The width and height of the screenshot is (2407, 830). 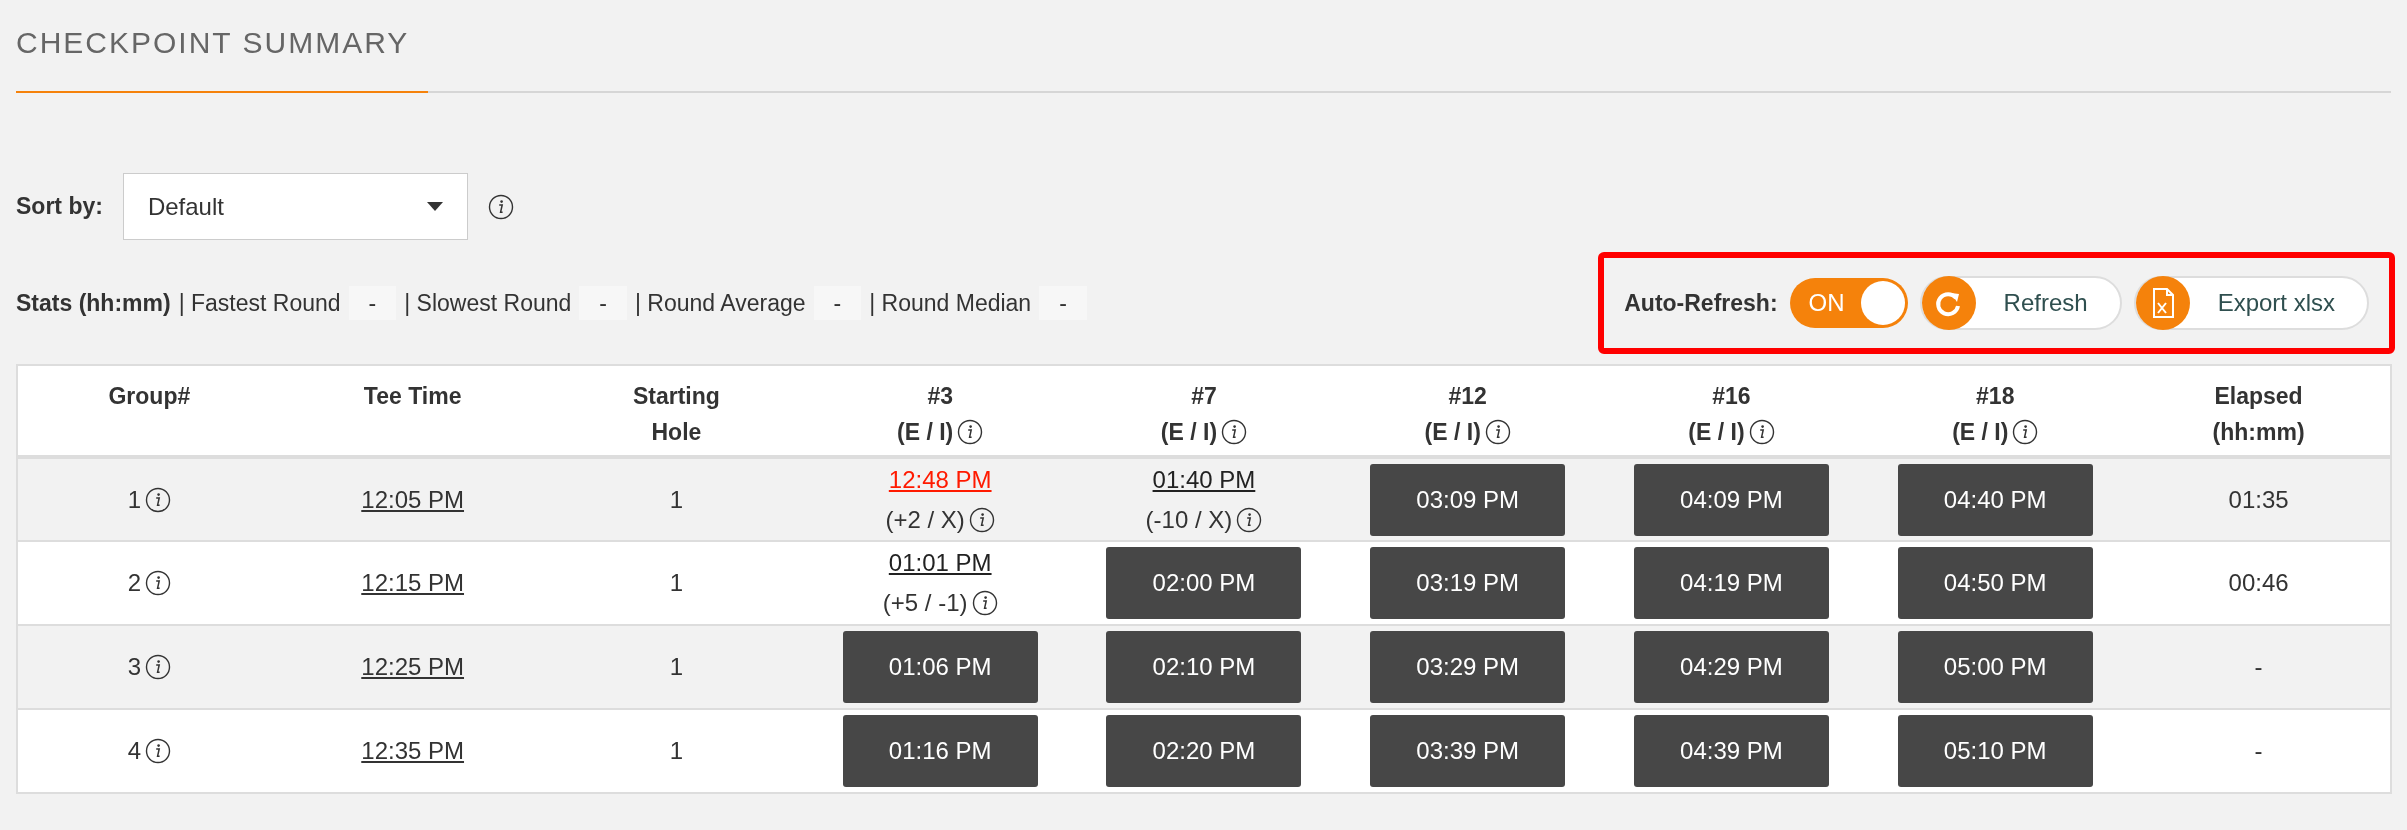 I want to click on caret-icon, so click(x=434, y=206).